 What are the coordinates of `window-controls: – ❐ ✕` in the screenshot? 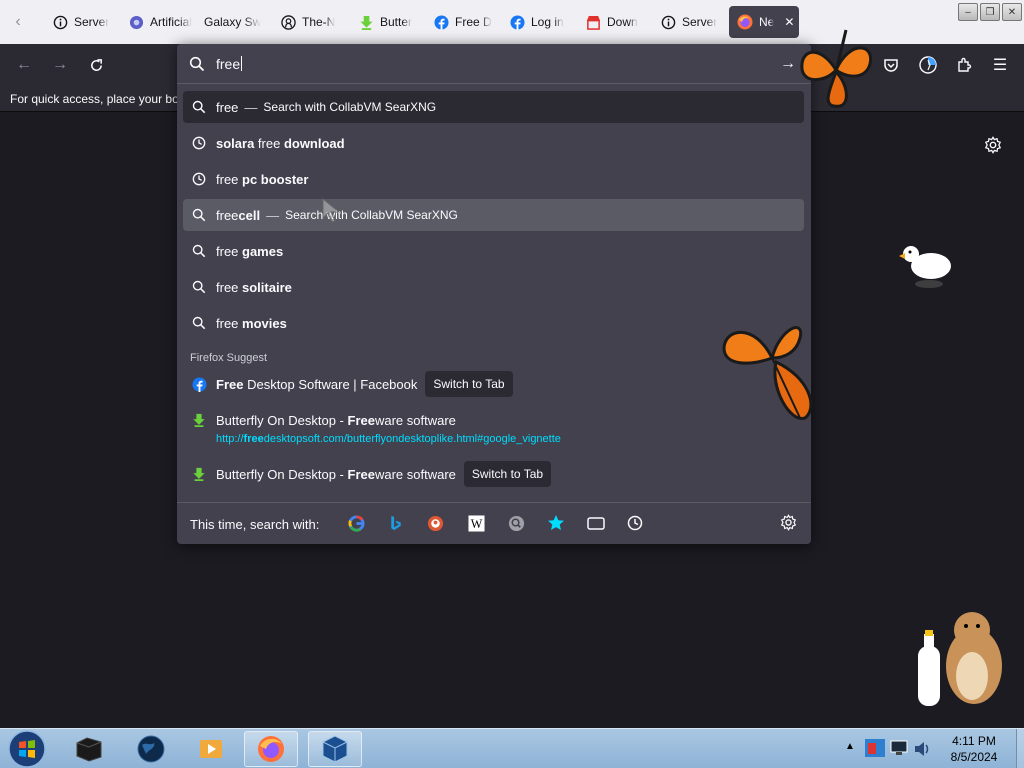 It's located at (990, 12).